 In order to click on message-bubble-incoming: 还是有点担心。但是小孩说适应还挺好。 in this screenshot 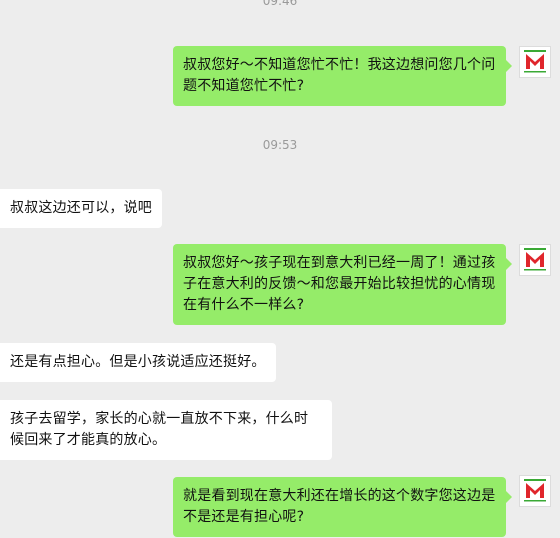, I will do `click(138, 362)`.